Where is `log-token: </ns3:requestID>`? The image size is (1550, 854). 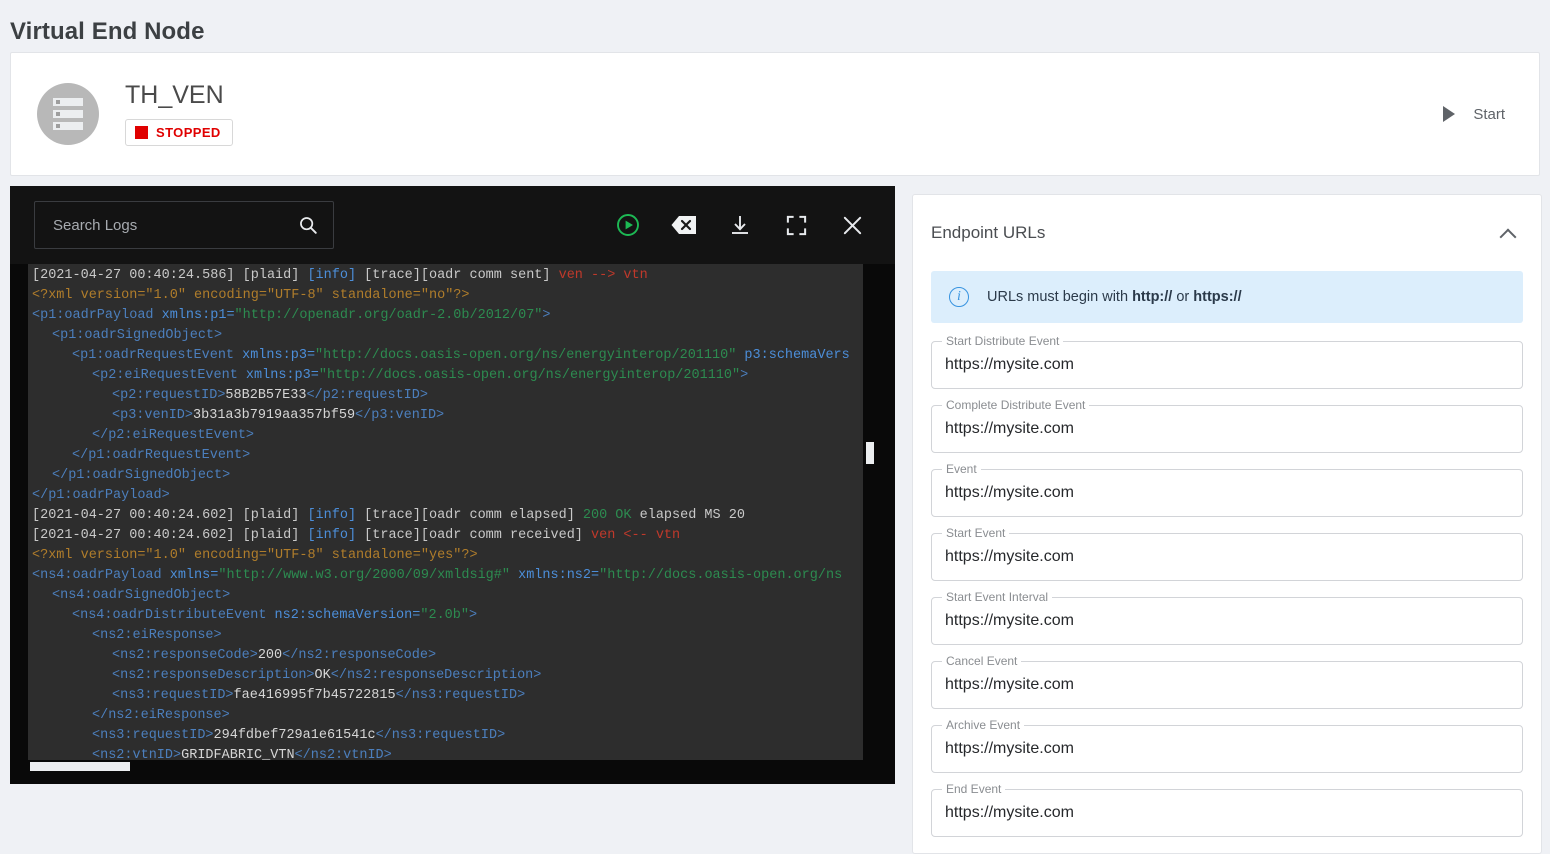 log-token: </ns3:requestID> is located at coordinates (440, 735).